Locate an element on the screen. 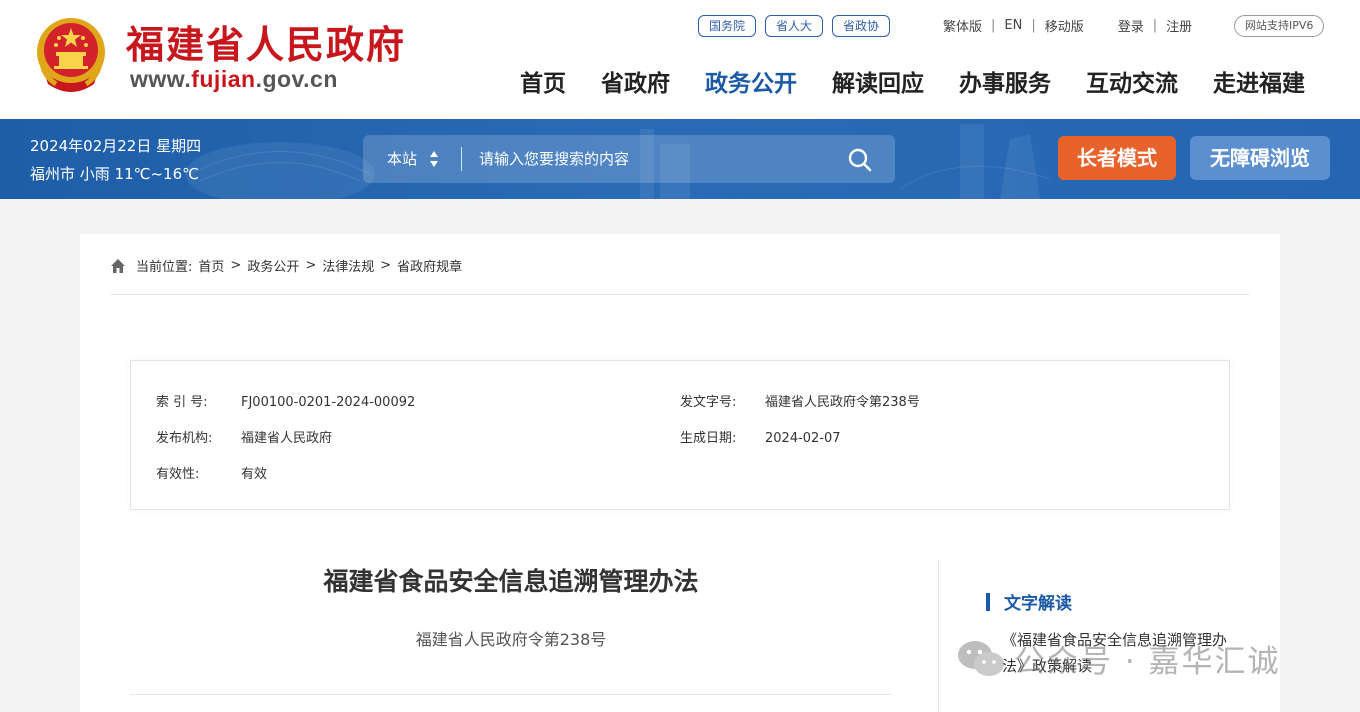  nav-services: 办事服务 is located at coordinates (1005, 81).